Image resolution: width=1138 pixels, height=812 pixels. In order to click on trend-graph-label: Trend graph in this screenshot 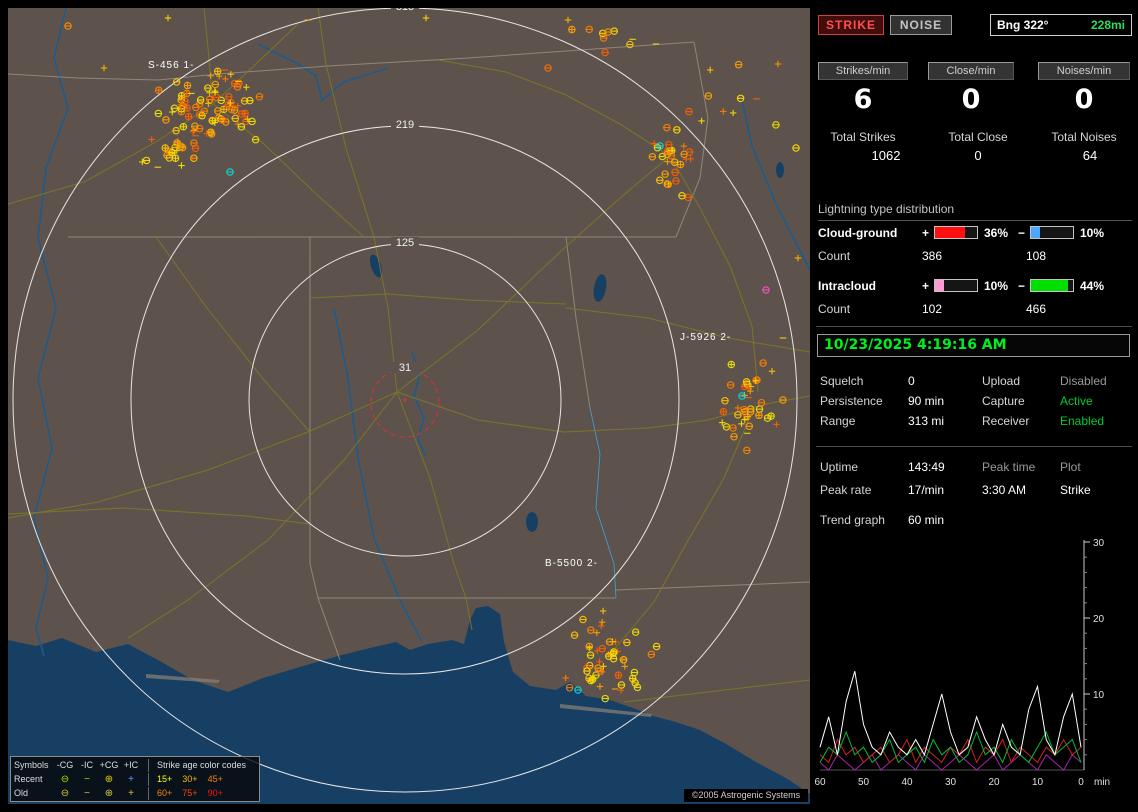, I will do `click(852, 520)`.